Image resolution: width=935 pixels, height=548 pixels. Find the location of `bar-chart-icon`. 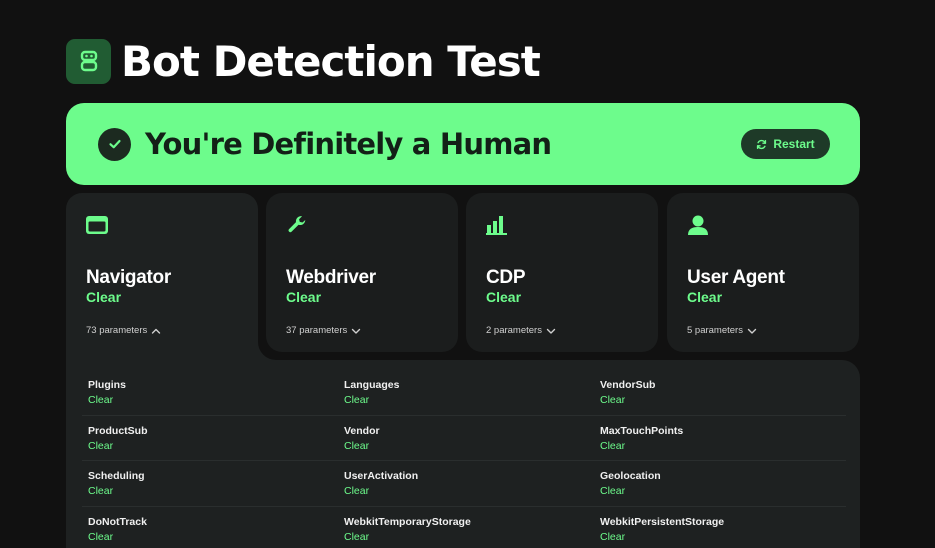

bar-chart-icon is located at coordinates (562, 225).